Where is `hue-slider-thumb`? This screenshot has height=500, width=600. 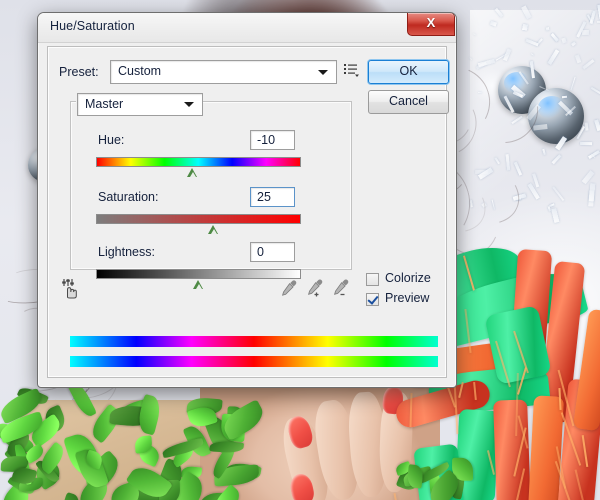 hue-slider-thumb is located at coordinates (192, 172).